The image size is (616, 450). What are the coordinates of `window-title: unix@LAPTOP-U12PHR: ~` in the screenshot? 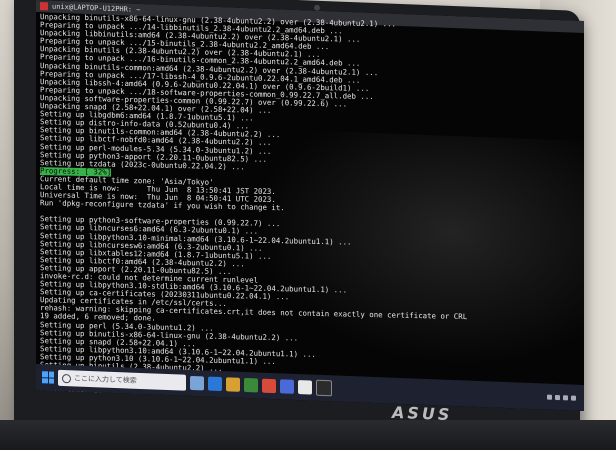 It's located at (96, 8).